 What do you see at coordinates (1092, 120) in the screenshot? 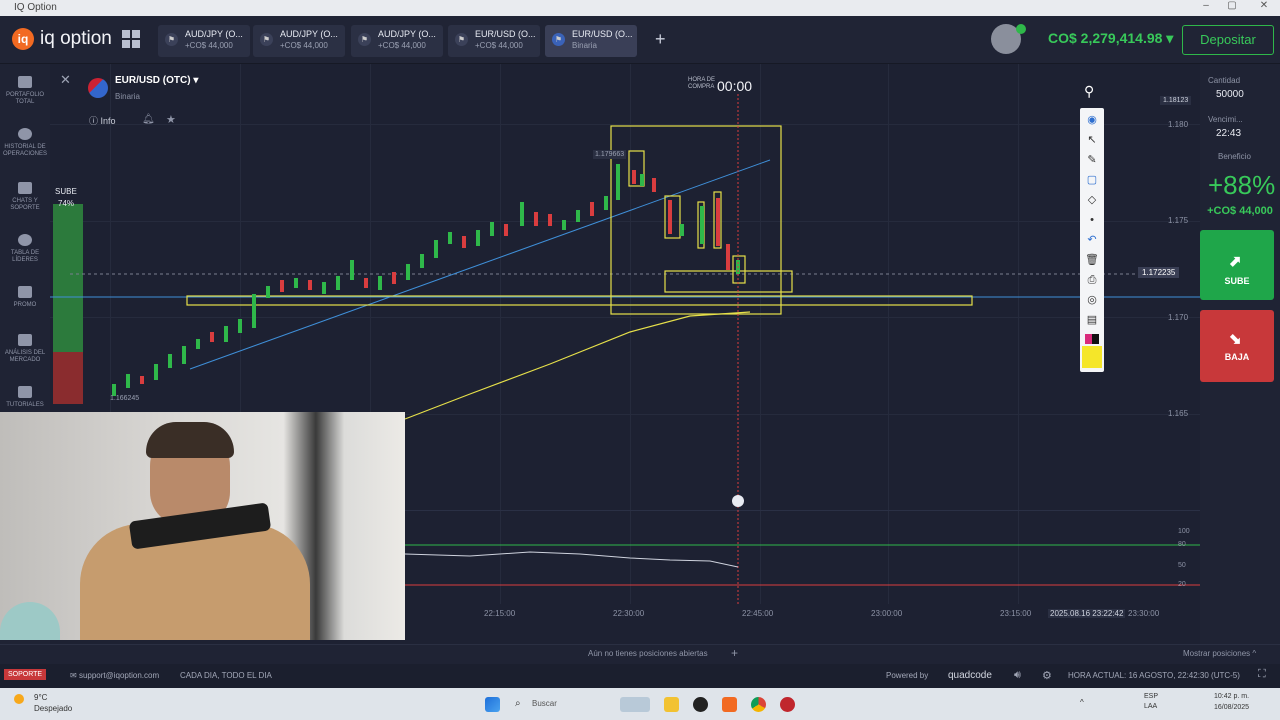
I see `eye-icon: ◉` at bounding box center [1092, 120].